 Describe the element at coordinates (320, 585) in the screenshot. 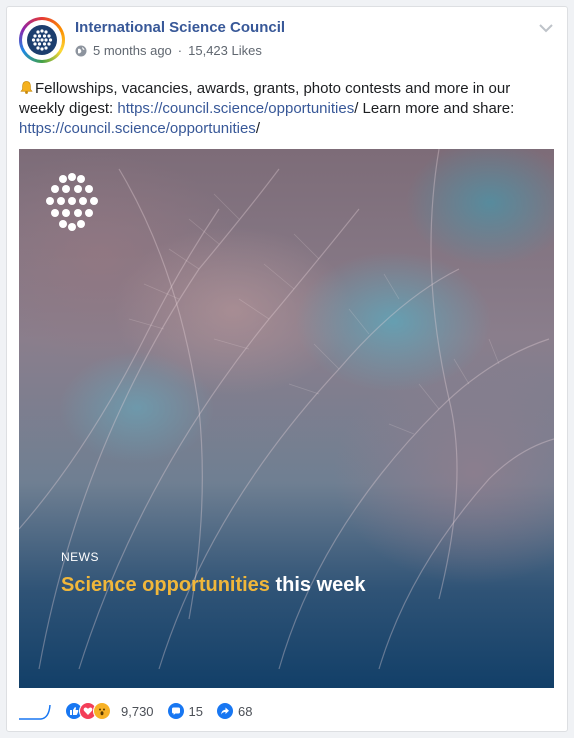

I see `headline-rest: this week` at that location.